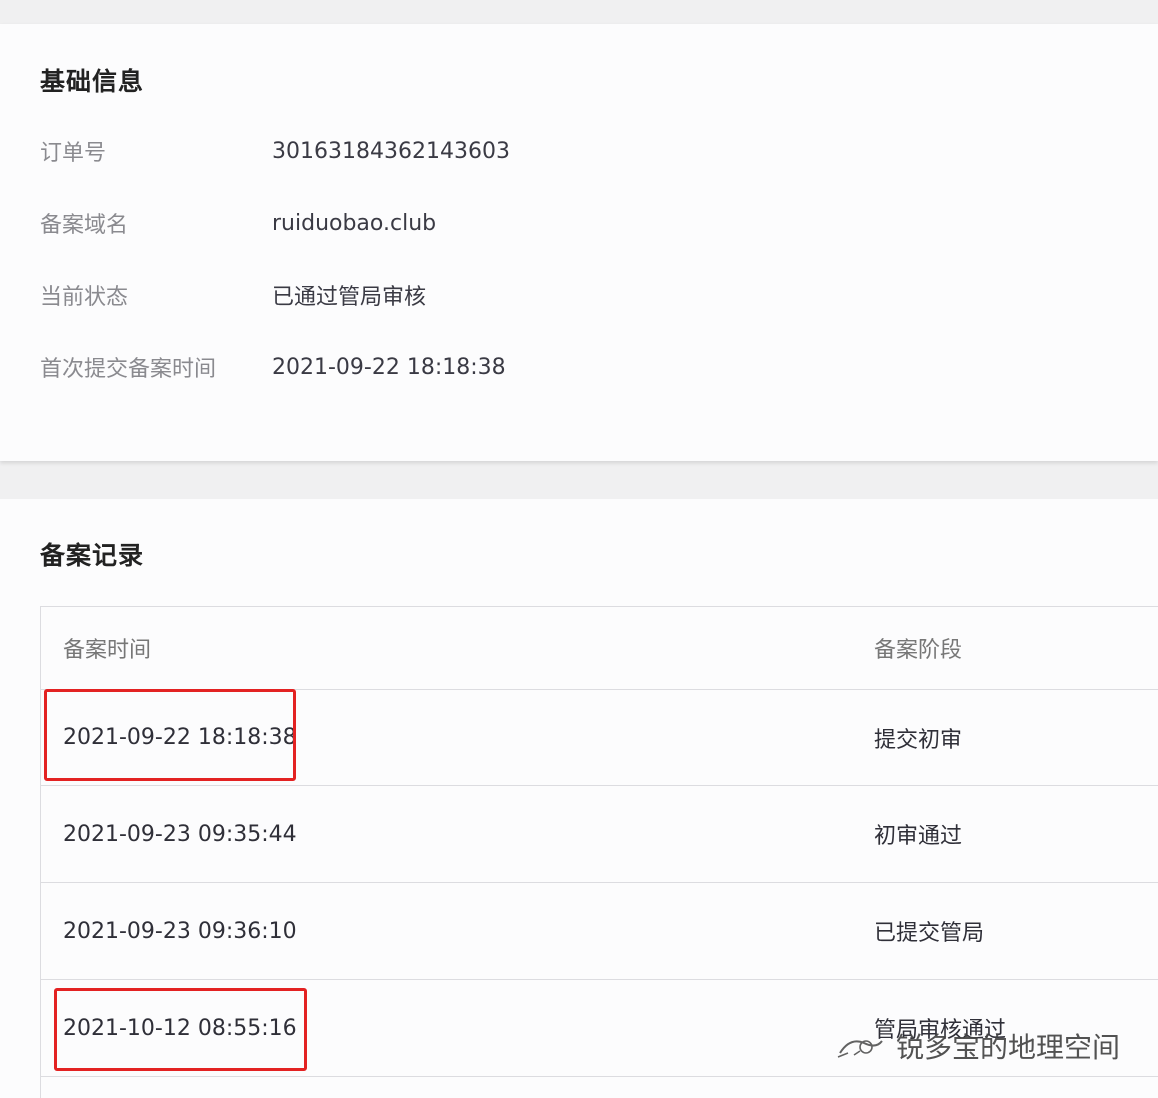  I want to click on order-number-row: 订单号 30163184362143603, so click(275, 151).